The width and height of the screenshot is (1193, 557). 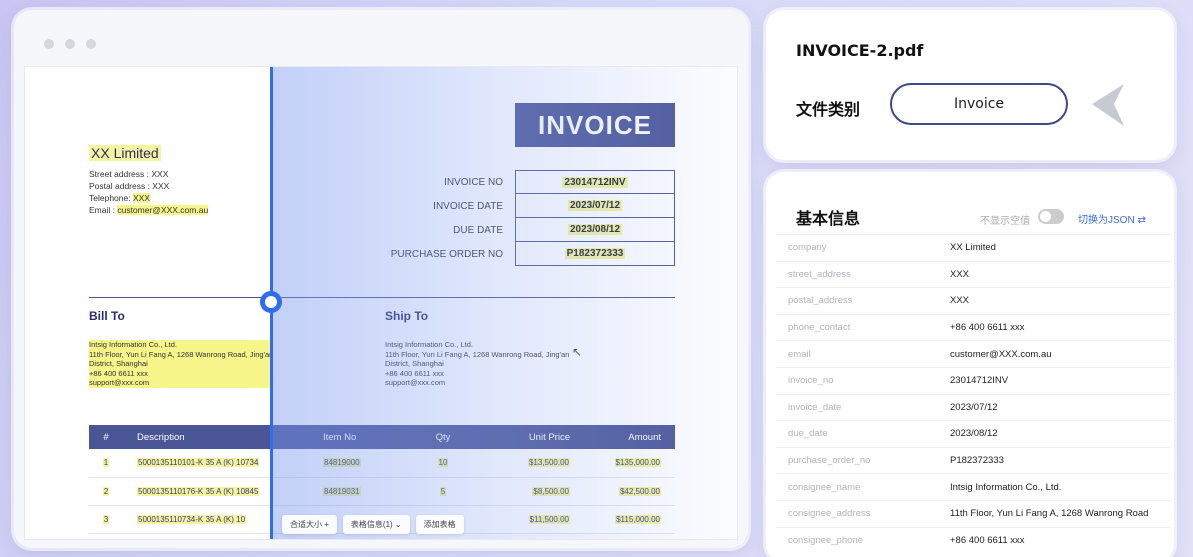 I want to click on mouse-cursor-icon: ↖, so click(x=577, y=352).